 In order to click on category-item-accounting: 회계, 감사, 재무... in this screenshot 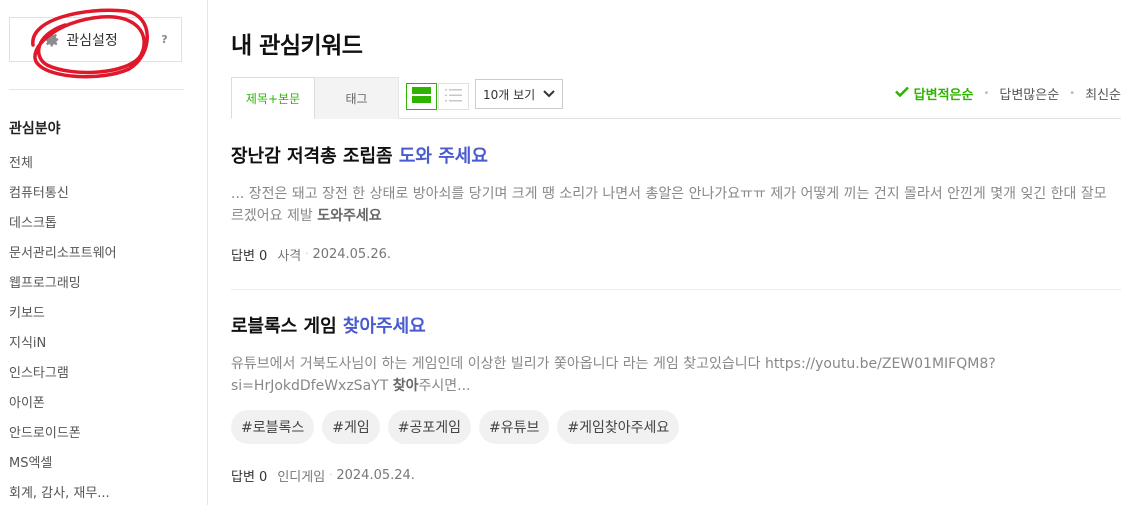, I will do `click(63, 494)`.